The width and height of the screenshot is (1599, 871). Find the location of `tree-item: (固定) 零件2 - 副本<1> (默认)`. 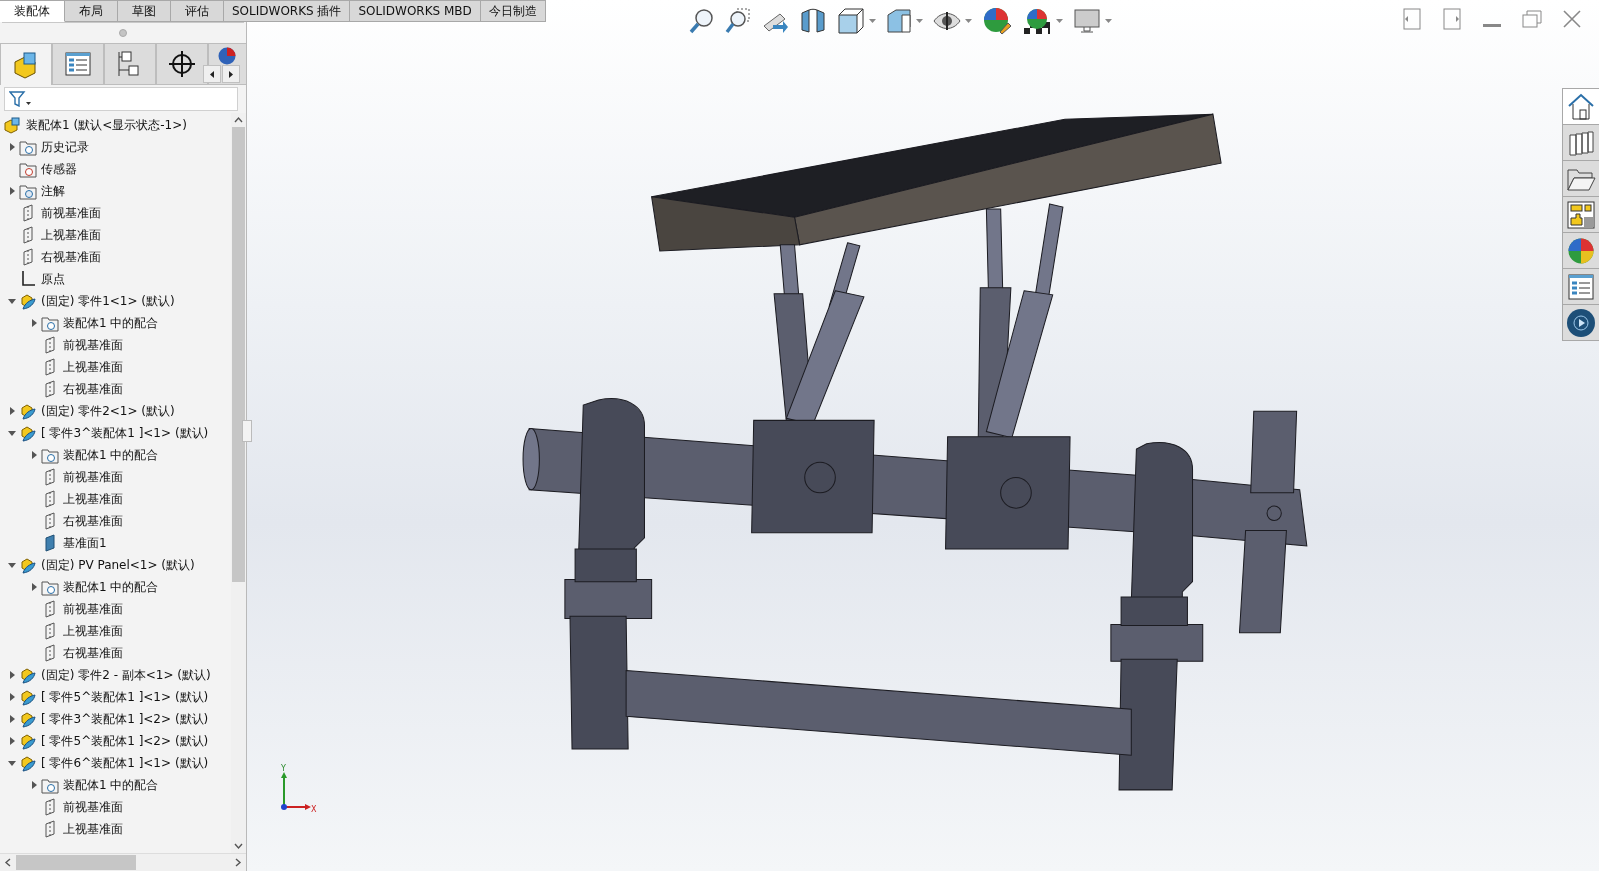

tree-item: (固定) 零件2 - 副本<1> (默认) is located at coordinates (126, 675).